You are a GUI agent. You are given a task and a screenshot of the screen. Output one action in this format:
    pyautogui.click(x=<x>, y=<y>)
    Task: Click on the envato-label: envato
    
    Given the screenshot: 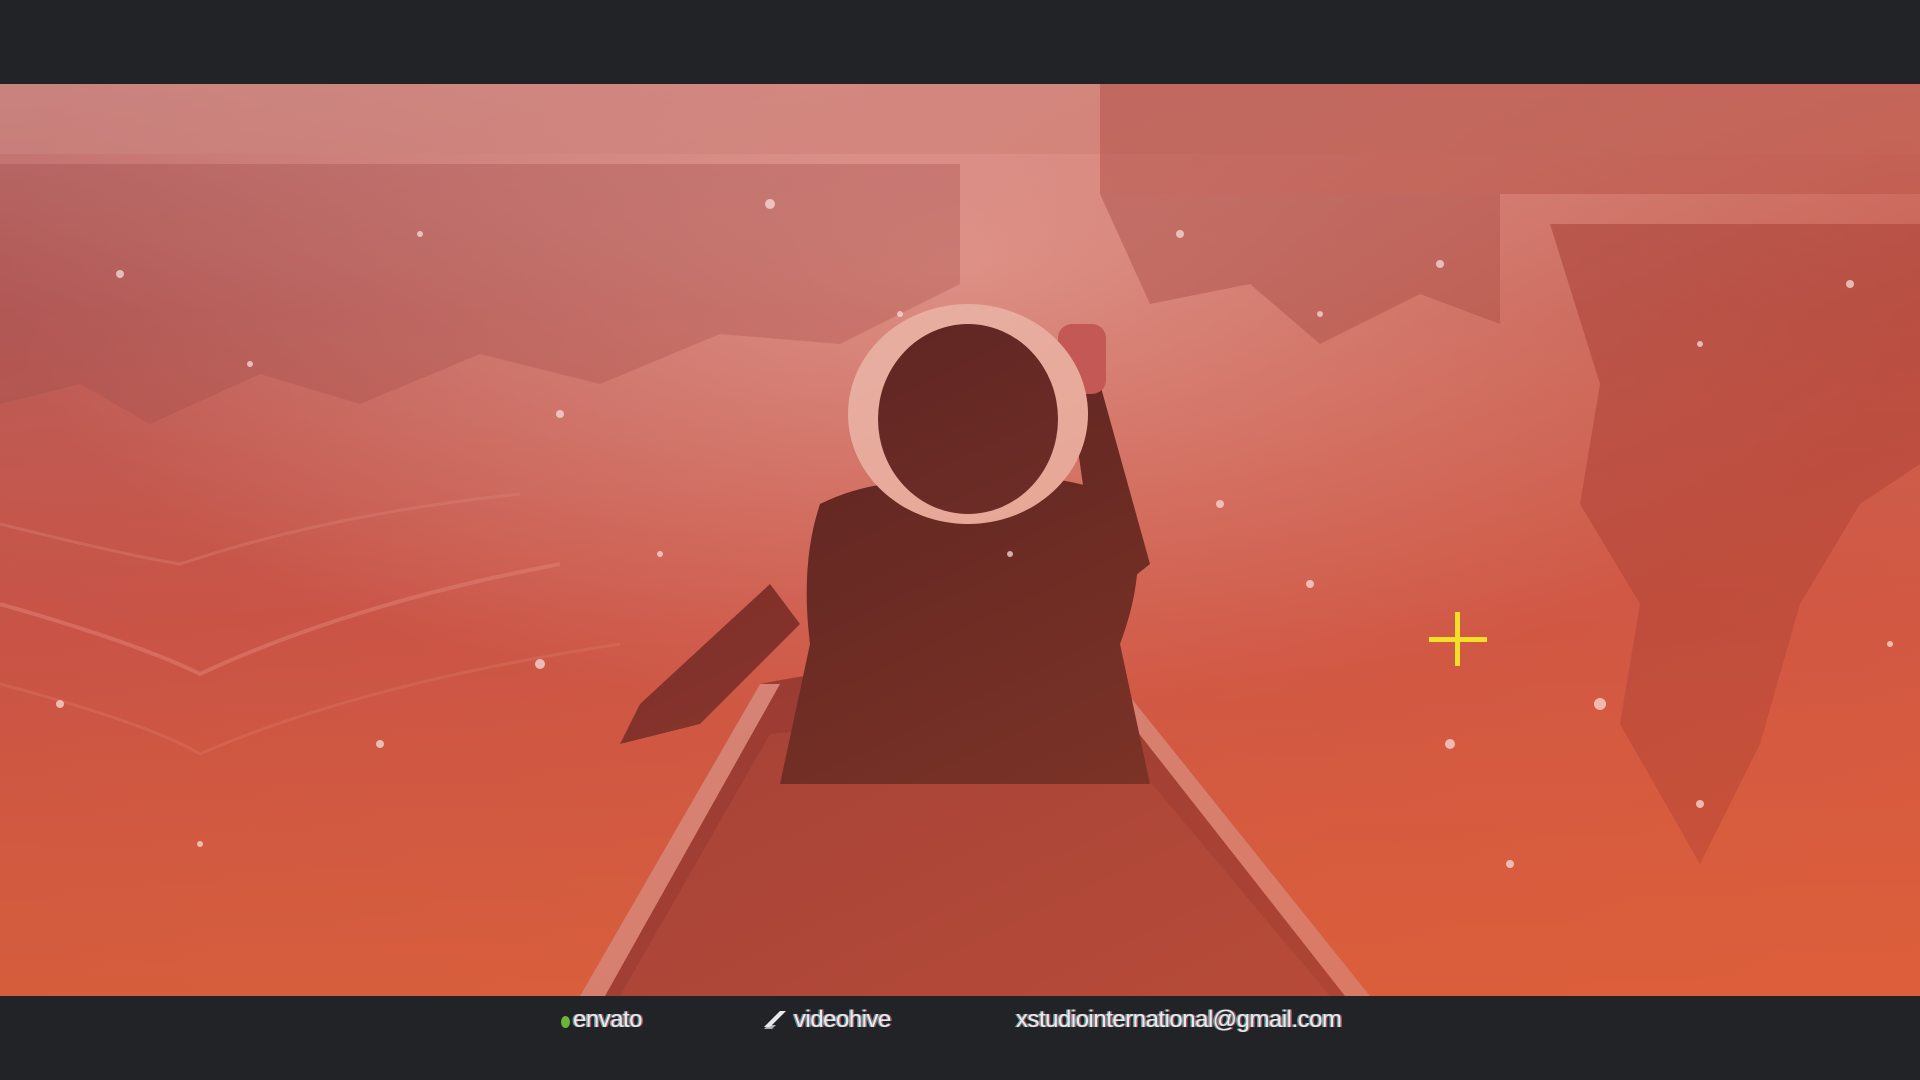 What is the action you would take?
    pyautogui.click(x=608, y=1019)
    